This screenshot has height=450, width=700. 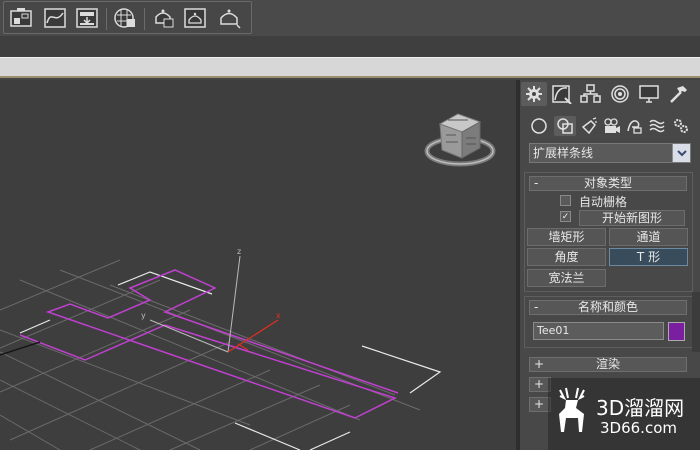 I want to click on geometry-category-icon, so click(x=539, y=126).